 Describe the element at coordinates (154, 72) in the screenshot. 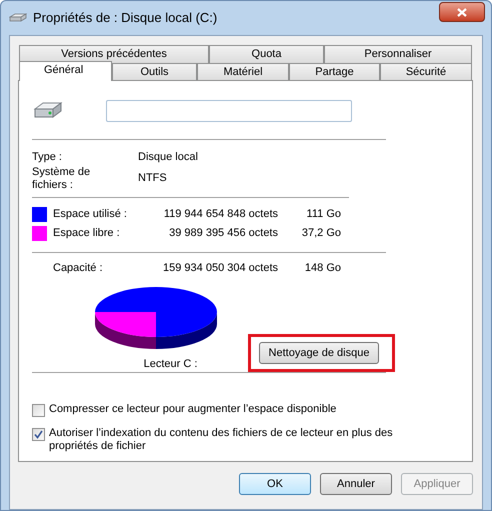

I see `tab: Outils` at that location.